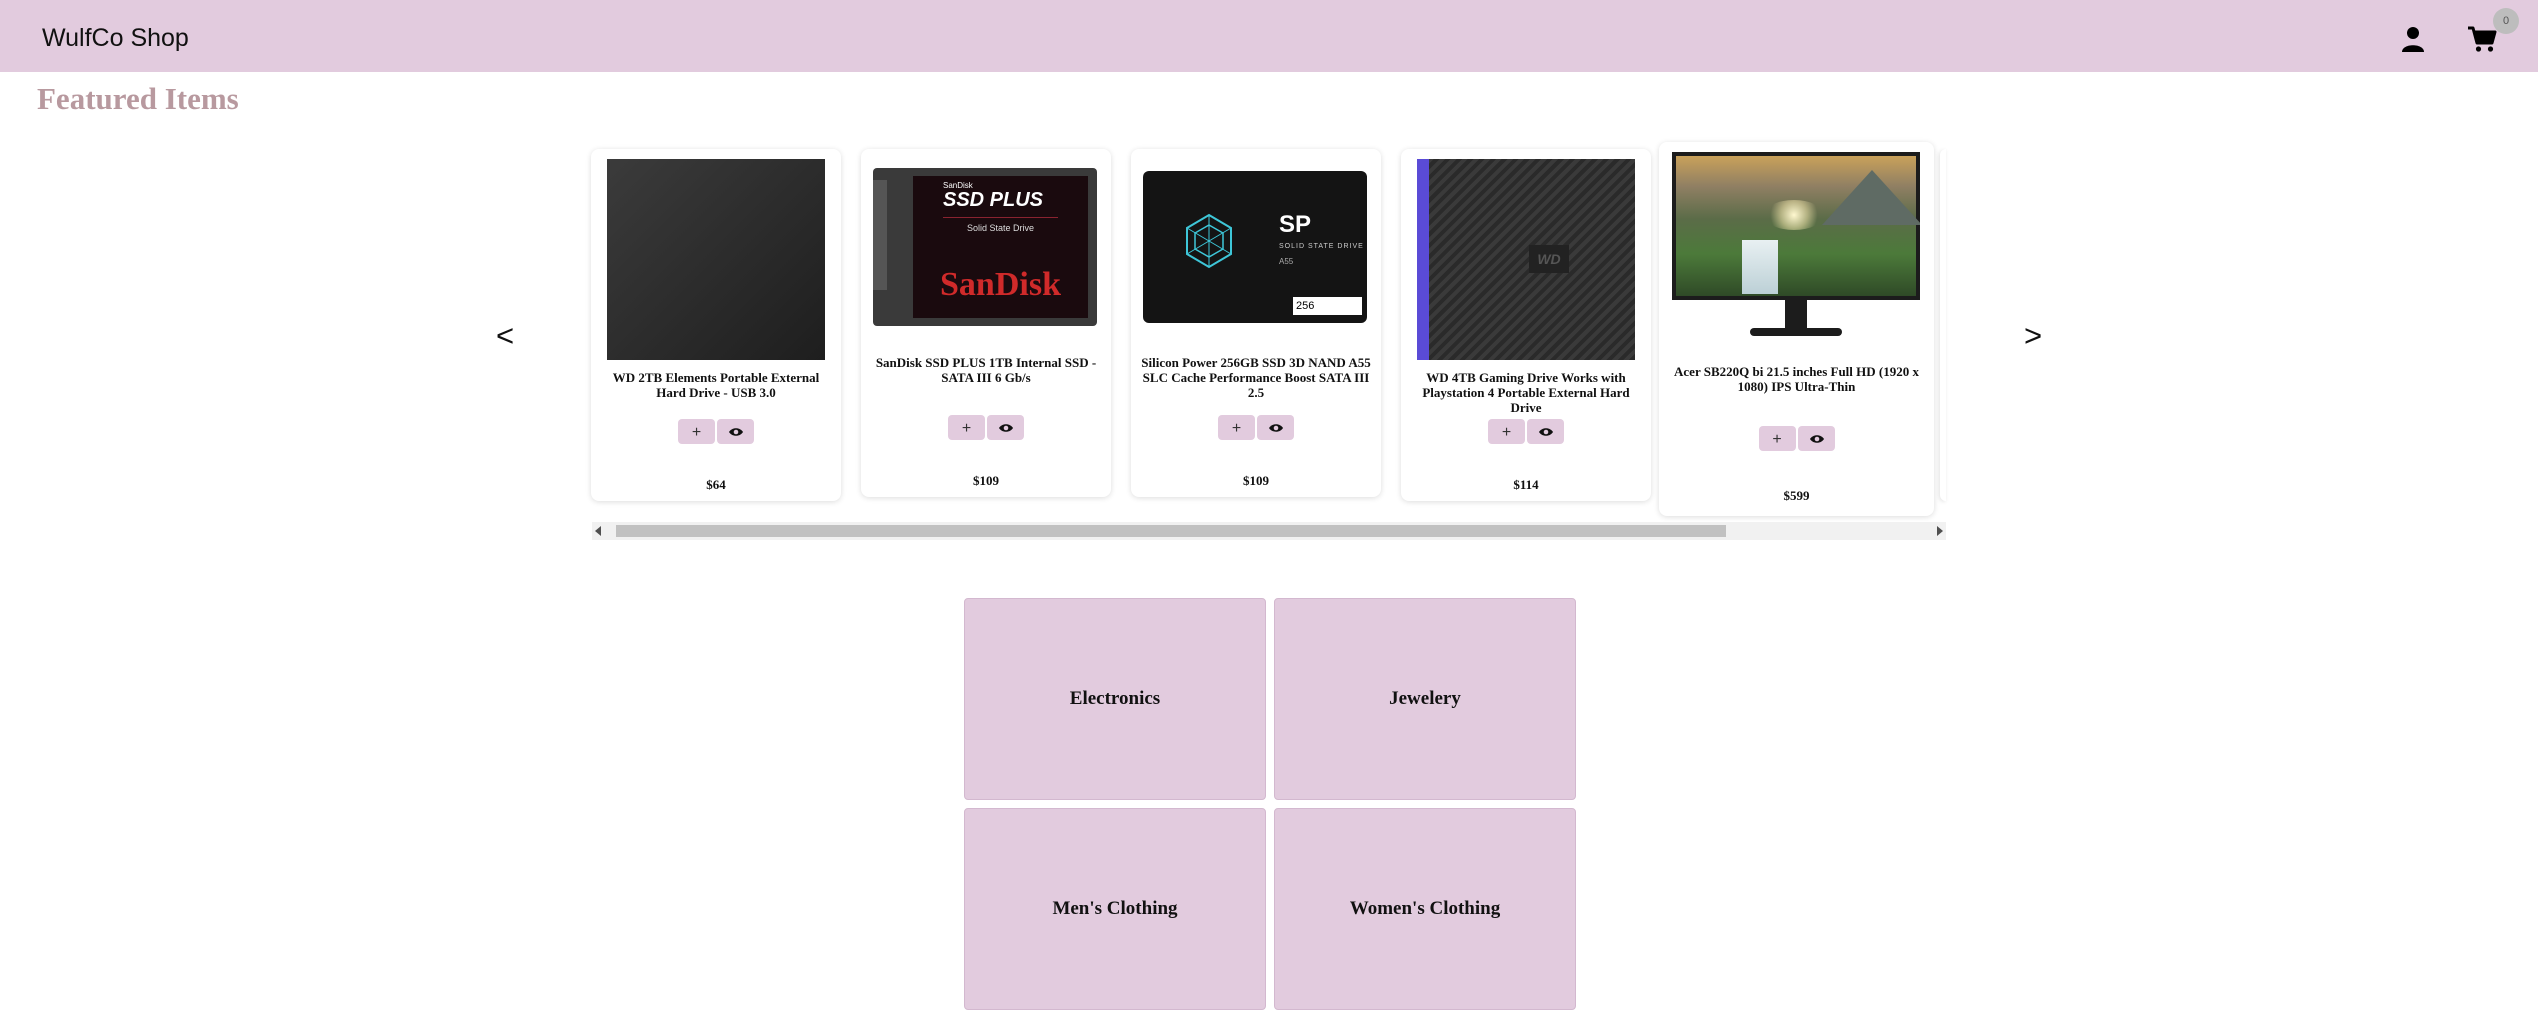 This screenshot has height=1021, width=2538. Describe the element at coordinates (716, 484) in the screenshot. I see `product-price: $64` at that location.